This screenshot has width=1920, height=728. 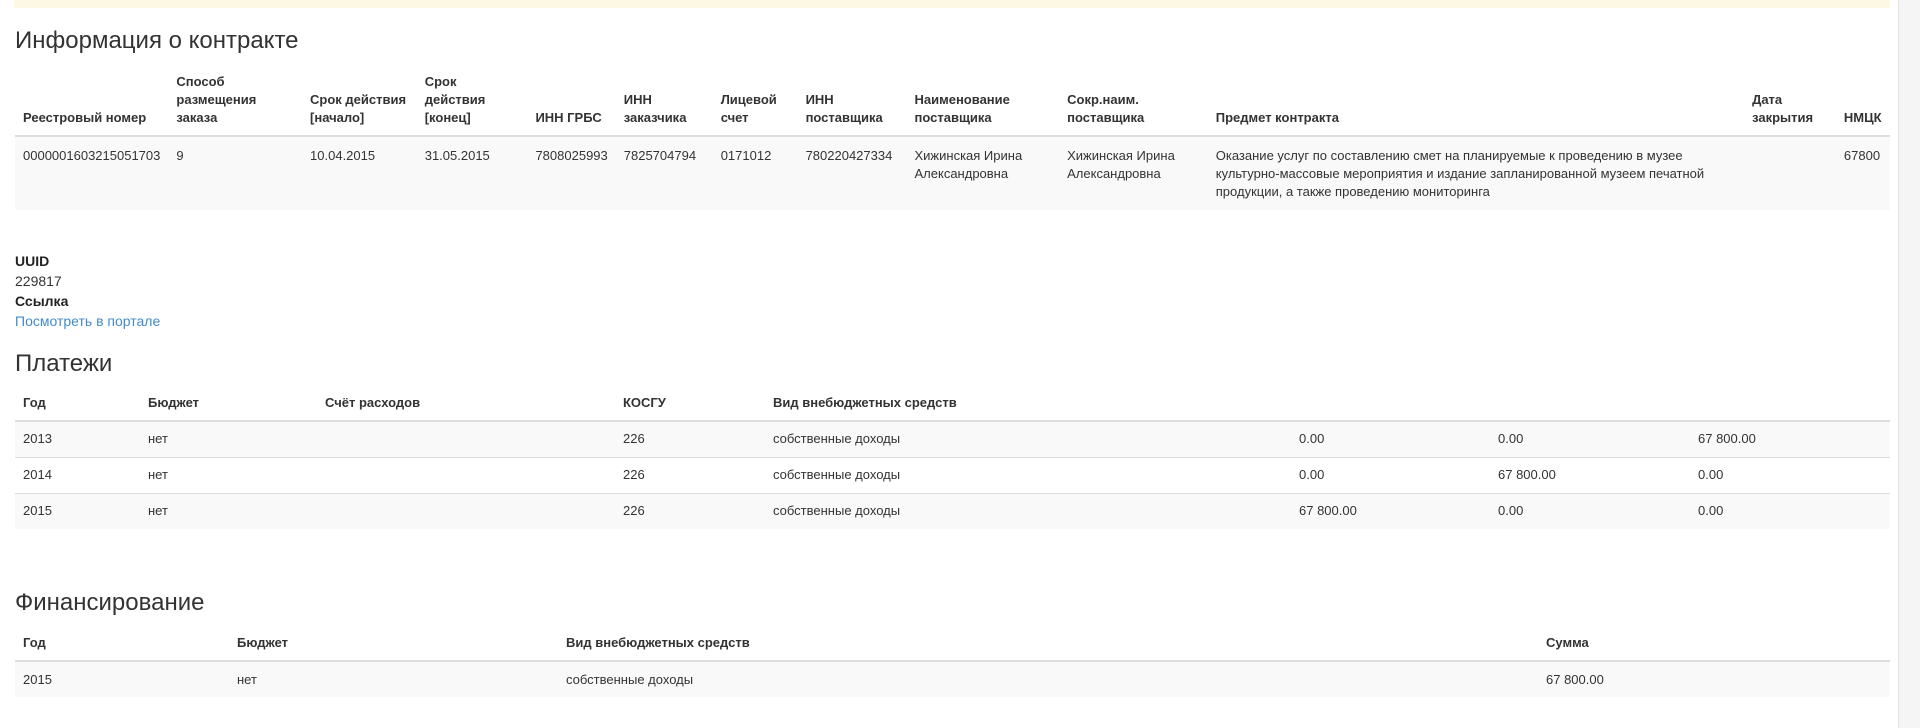 What do you see at coordinates (664, 105) in the screenshot?
I see `col-inn-customer: ИНН заказчика` at bounding box center [664, 105].